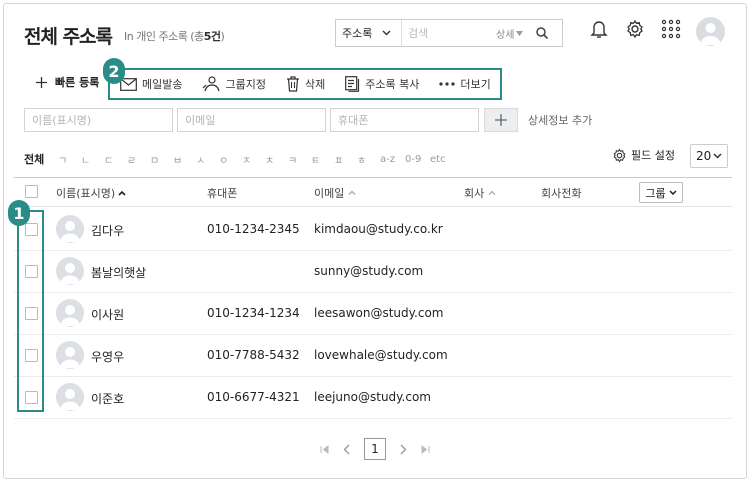 The width and height of the screenshot is (750, 482). I want to click on trash-icon, so click(292, 84).